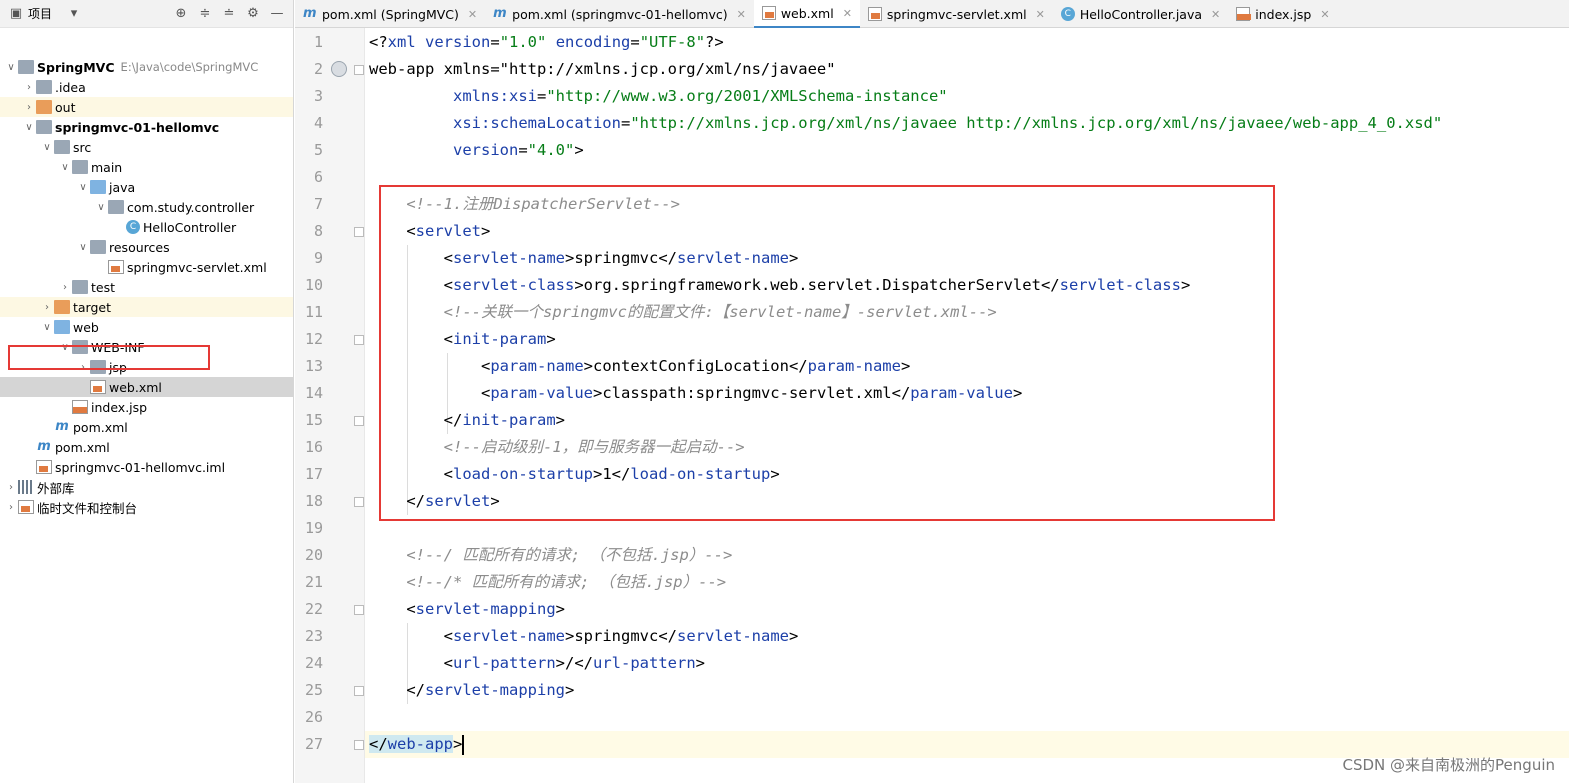  Describe the element at coordinates (146, 167) in the screenshot. I see `tree-item: ∨ main` at that location.